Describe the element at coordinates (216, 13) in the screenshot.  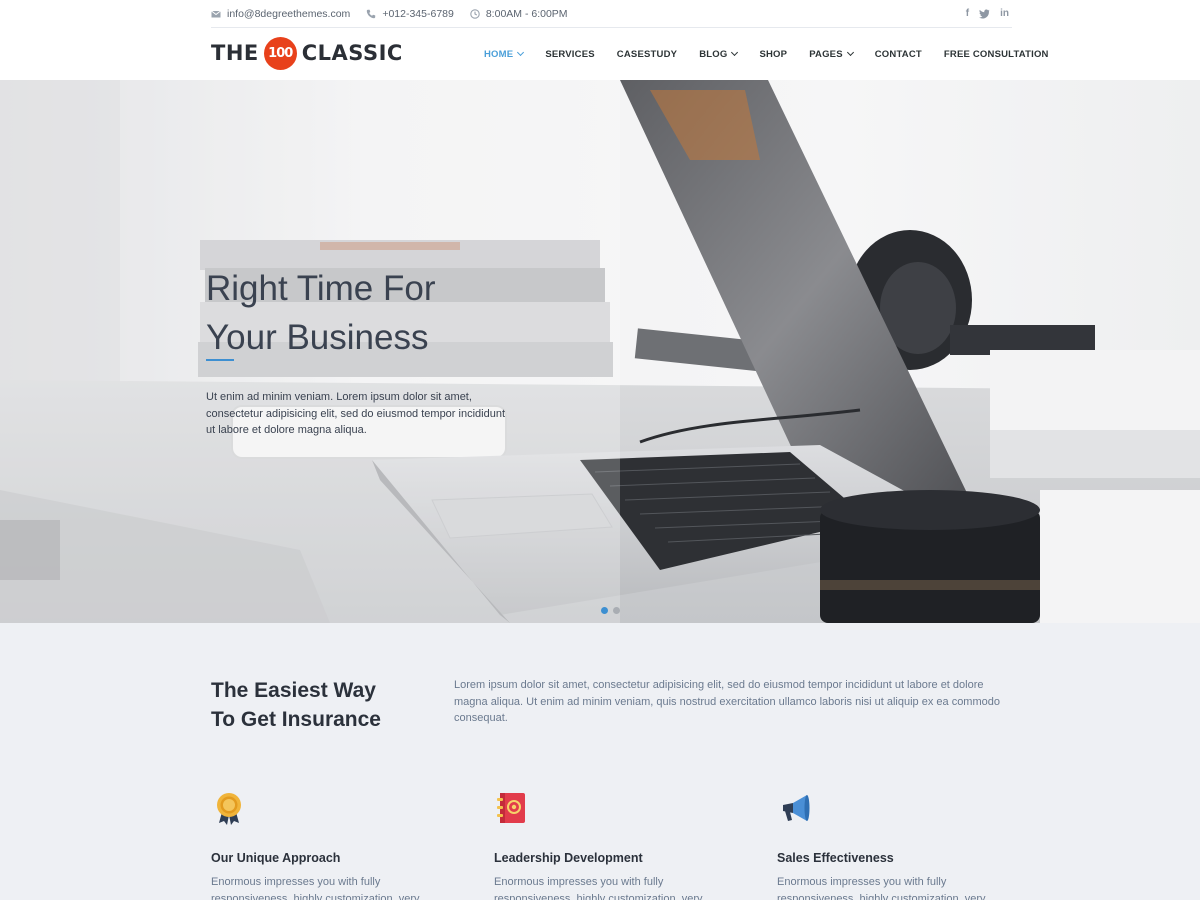
I see `envelope-icon` at that location.